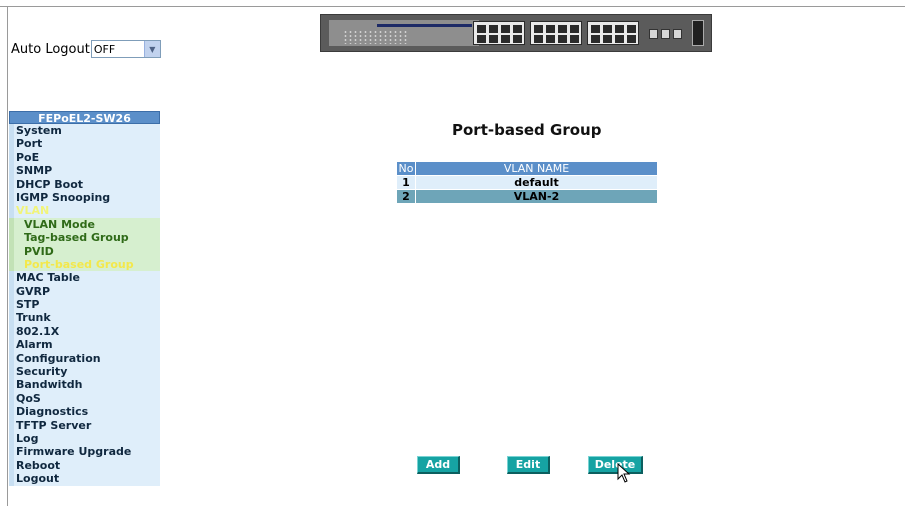  I want to click on table-row: 2 VLAN-2, so click(527, 196).